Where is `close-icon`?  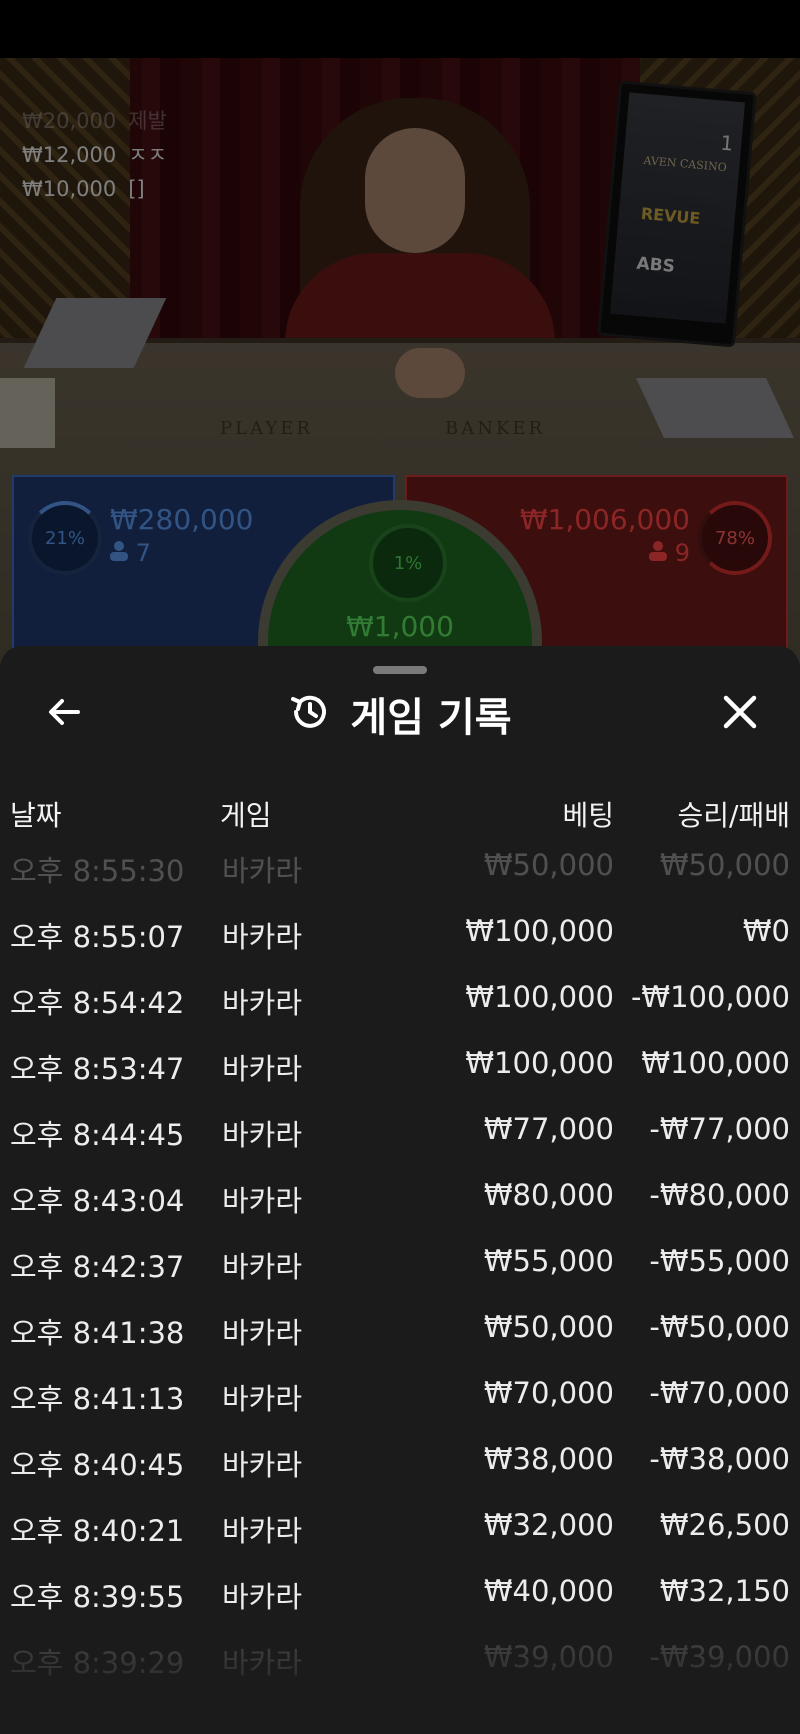
close-icon is located at coordinates (740, 714).